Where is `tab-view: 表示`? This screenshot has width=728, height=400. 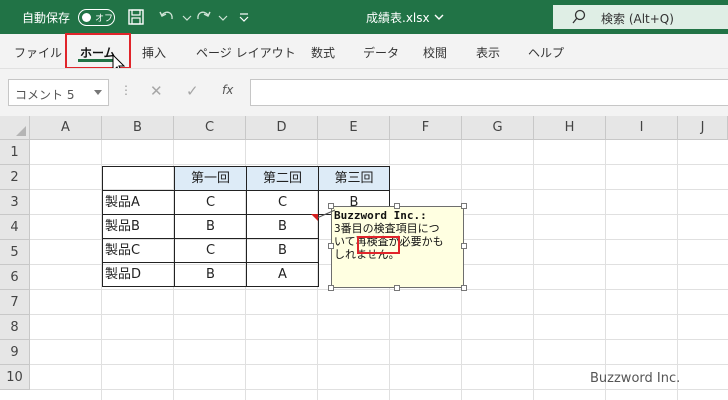 tab-view: 表示 is located at coordinates (488, 52).